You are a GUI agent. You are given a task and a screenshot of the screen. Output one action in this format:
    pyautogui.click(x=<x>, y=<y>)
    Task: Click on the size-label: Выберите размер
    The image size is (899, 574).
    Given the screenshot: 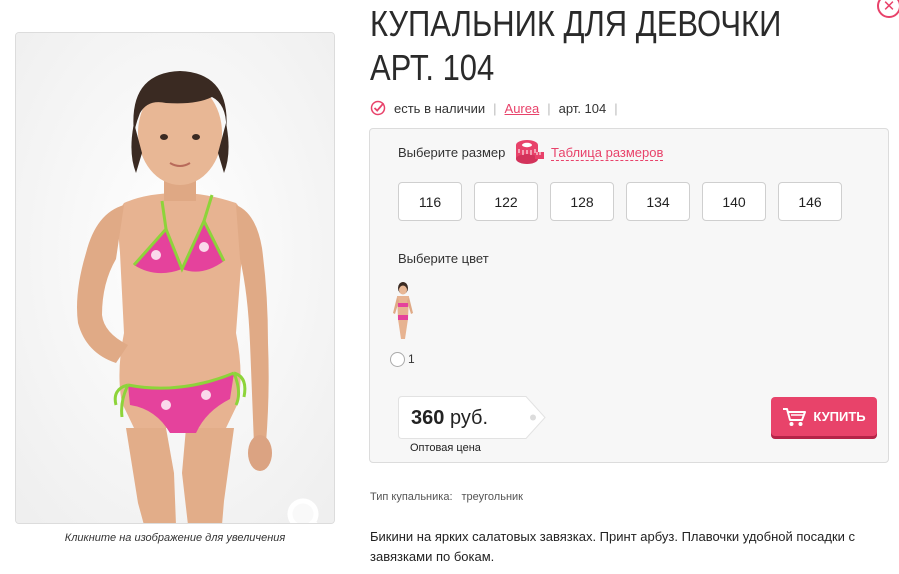 What is the action you would take?
    pyautogui.click(x=452, y=152)
    